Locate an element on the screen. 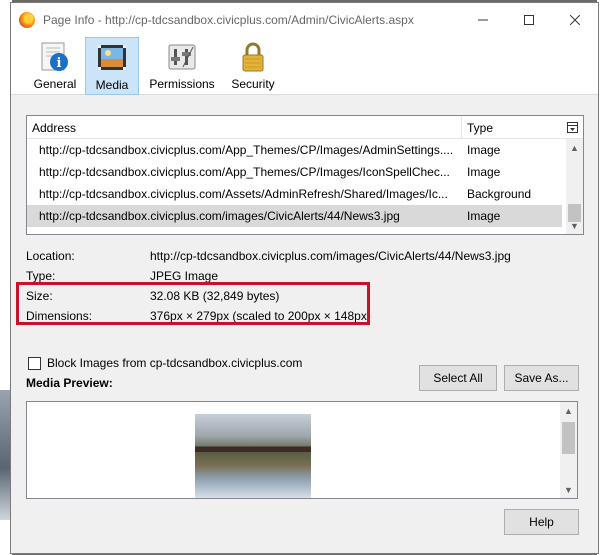  media-row-type: Background is located at coordinates (499, 194).